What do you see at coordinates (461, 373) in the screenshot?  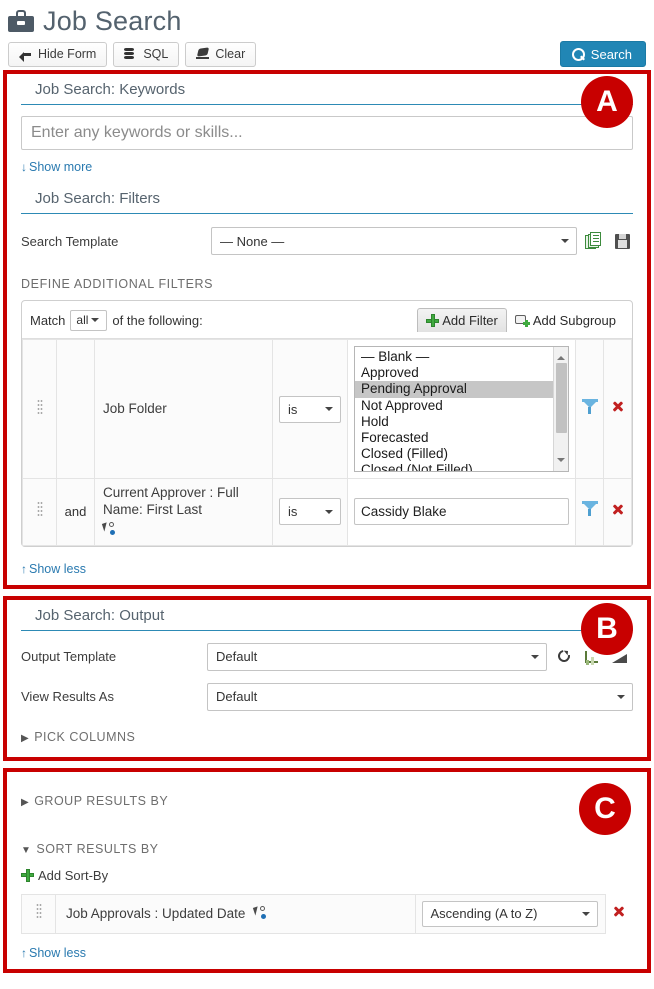 I see `listbox-option: Approved` at bounding box center [461, 373].